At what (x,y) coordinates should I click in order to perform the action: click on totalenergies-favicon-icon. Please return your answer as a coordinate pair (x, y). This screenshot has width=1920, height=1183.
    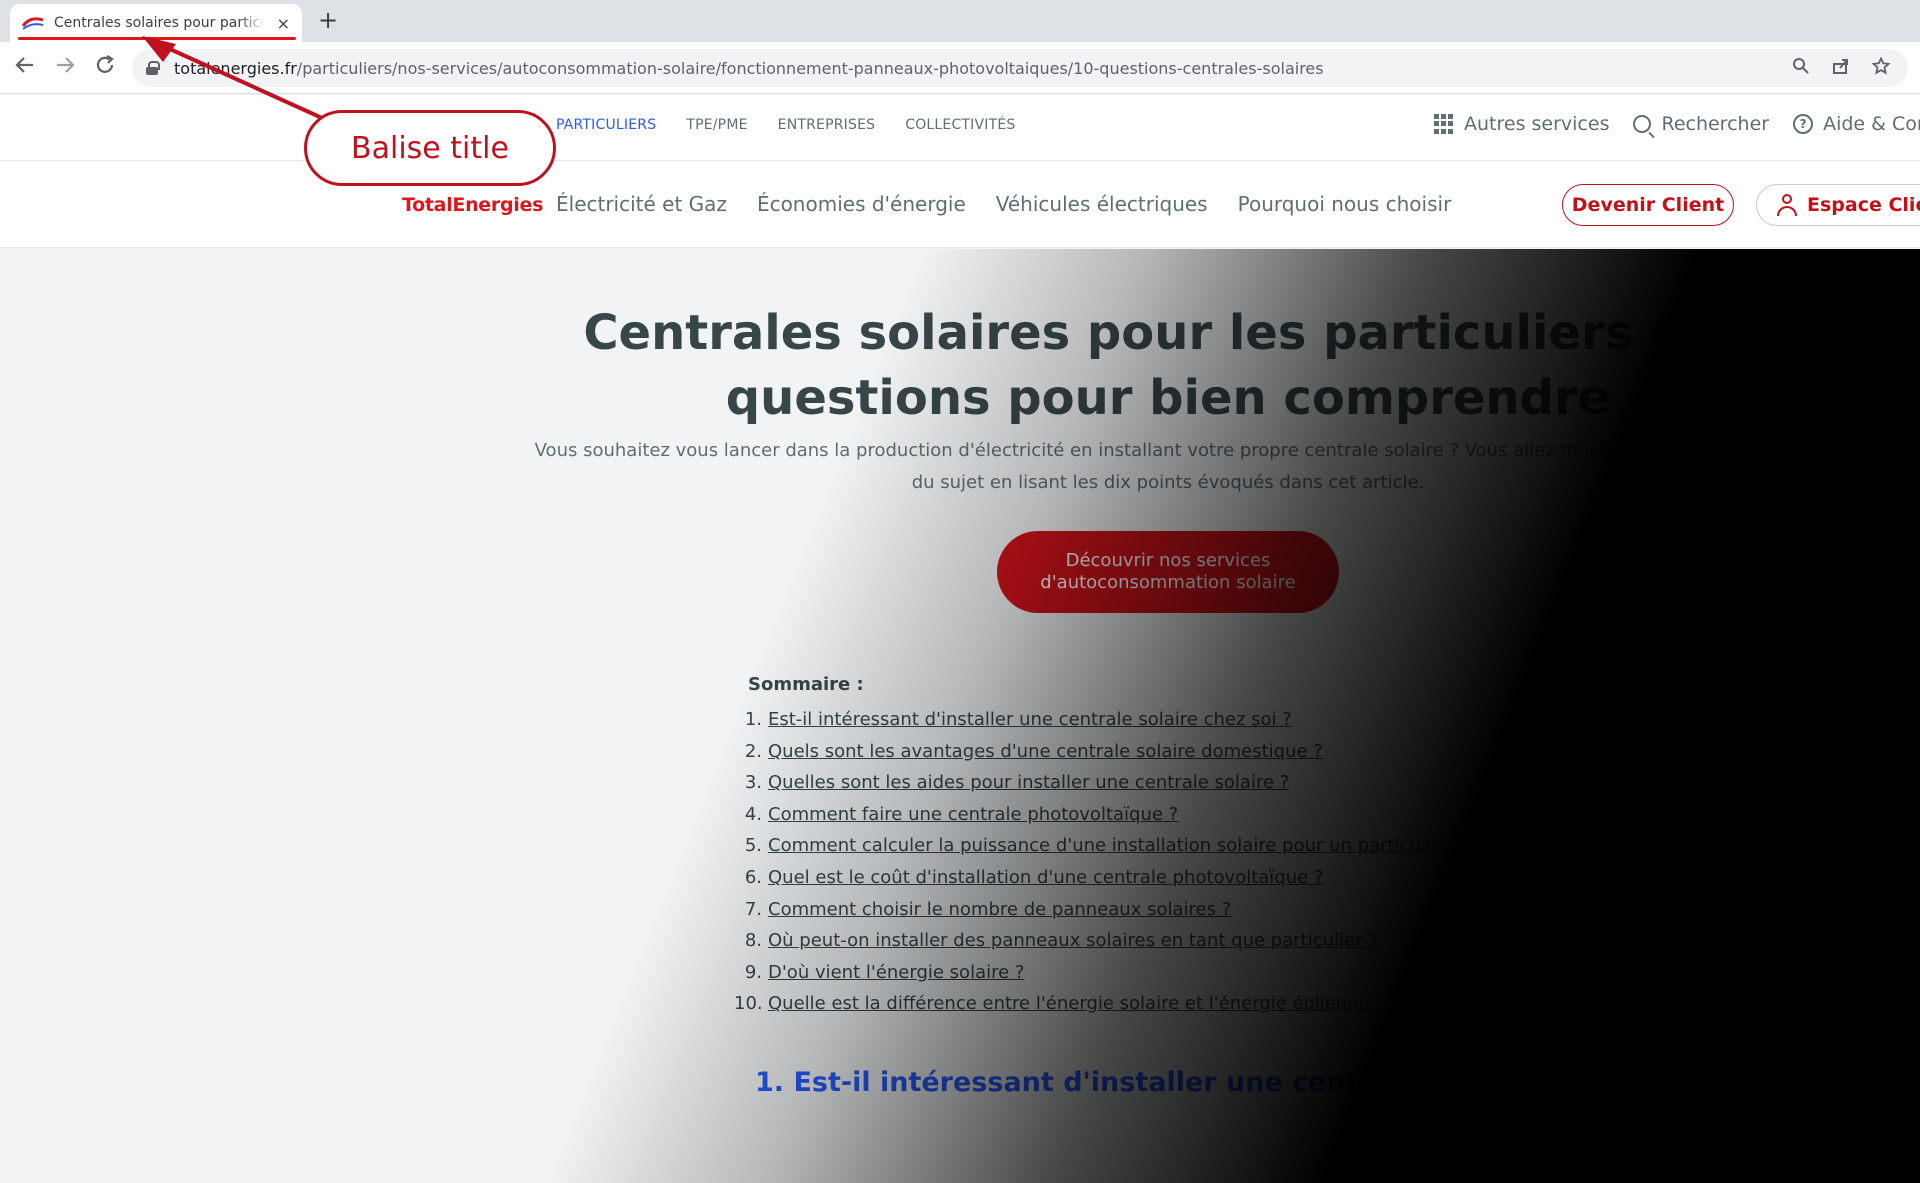
    Looking at the image, I should click on (33, 23).